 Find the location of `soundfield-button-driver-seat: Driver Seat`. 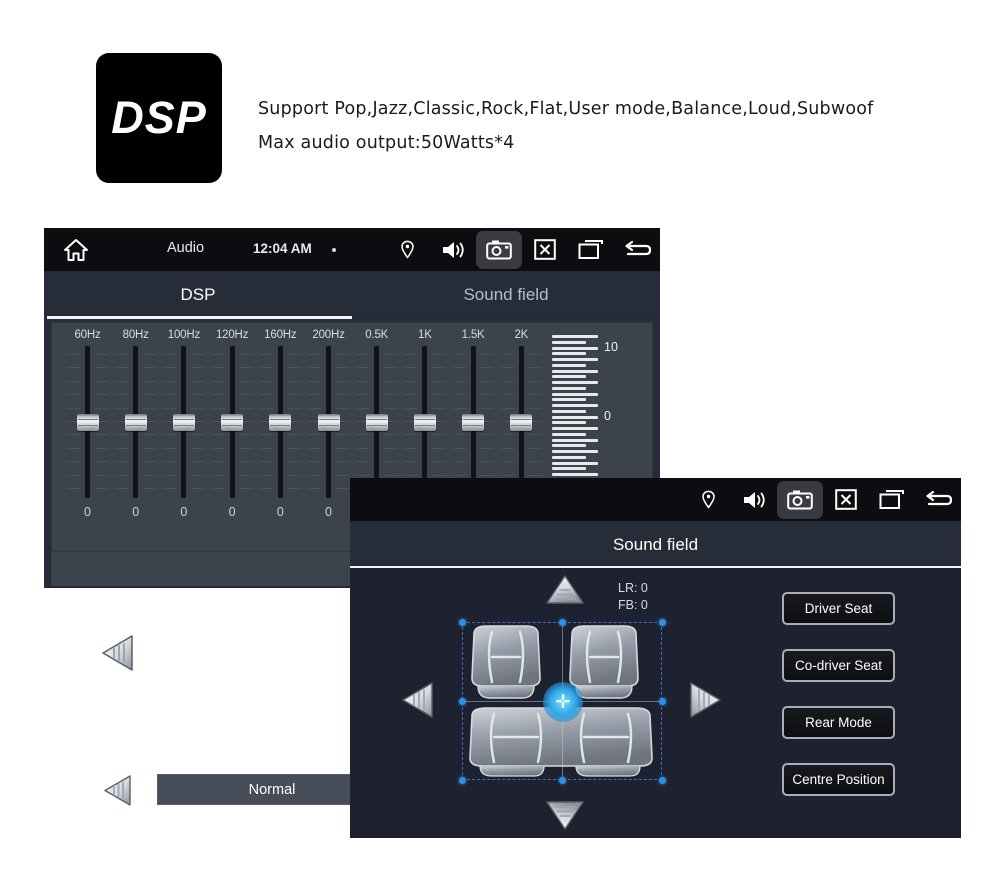

soundfield-button-driver-seat: Driver Seat is located at coordinates (838, 608).